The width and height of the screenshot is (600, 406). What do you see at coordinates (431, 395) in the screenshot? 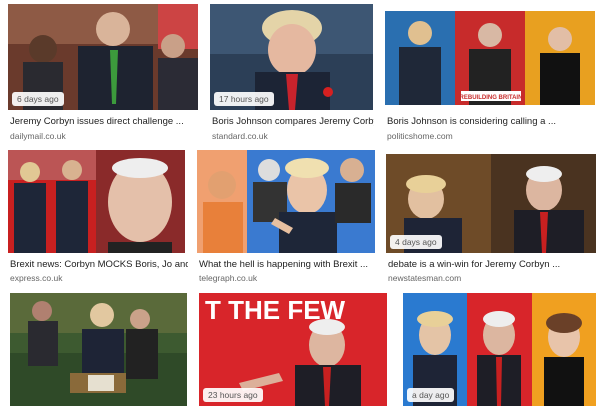
I see `age-badge: a day ago` at bounding box center [431, 395].